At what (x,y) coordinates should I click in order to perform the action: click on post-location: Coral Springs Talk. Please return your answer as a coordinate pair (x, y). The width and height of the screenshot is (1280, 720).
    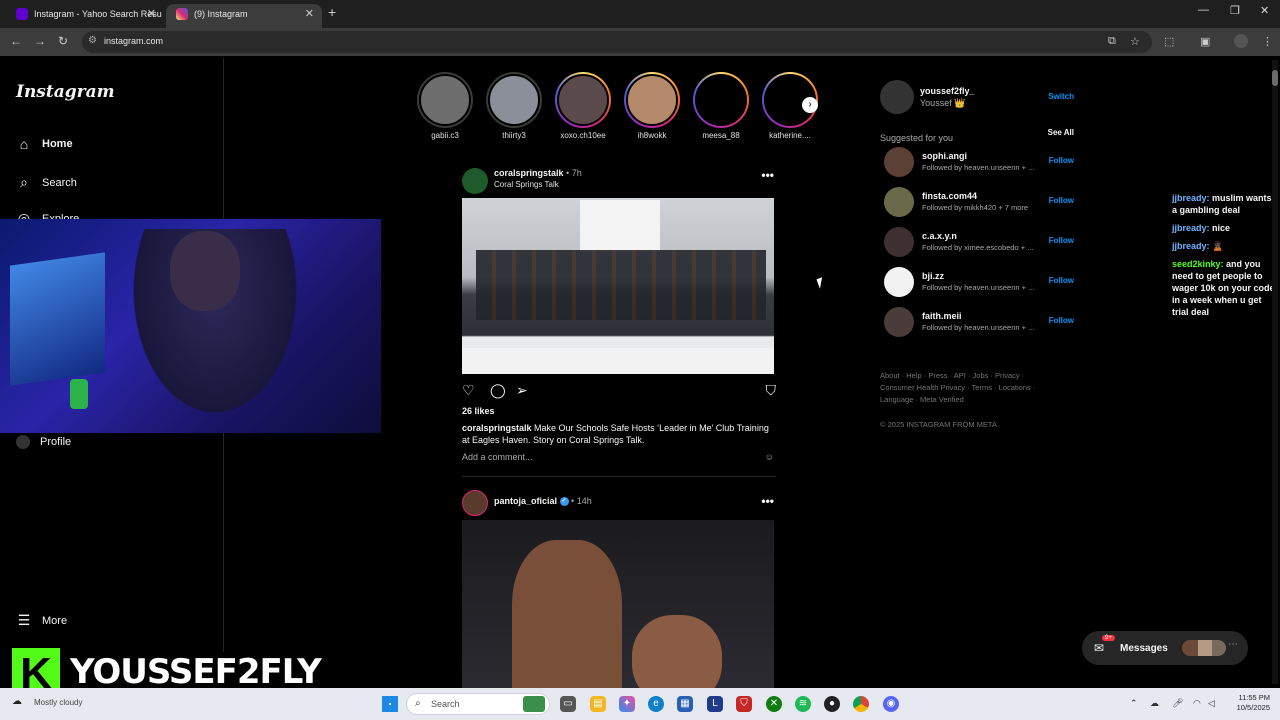
    Looking at the image, I should click on (526, 184).